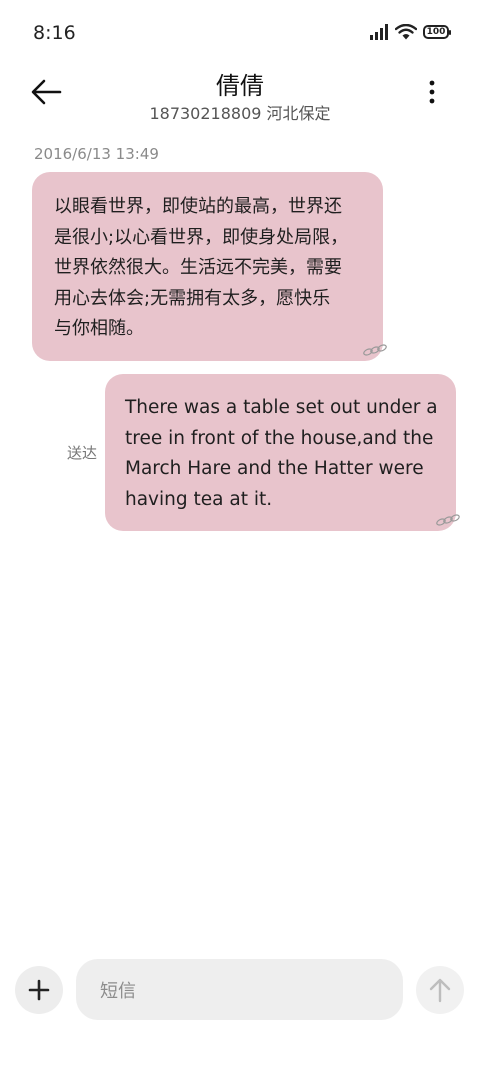 This screenshot has height=1067, width=480. What do you see at coordinates (379, 32) in the screenshot?
I see `signal-icon` at bounding box center [379, 32].